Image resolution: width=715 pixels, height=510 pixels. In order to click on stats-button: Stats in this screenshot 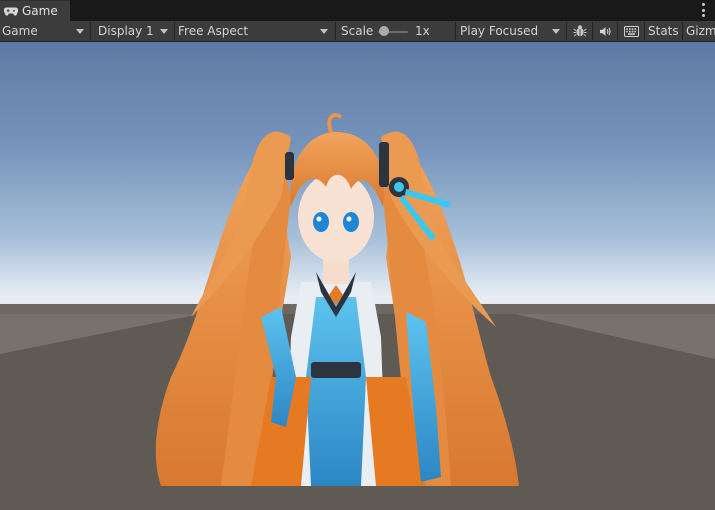, I will do `click(665, 31)`.